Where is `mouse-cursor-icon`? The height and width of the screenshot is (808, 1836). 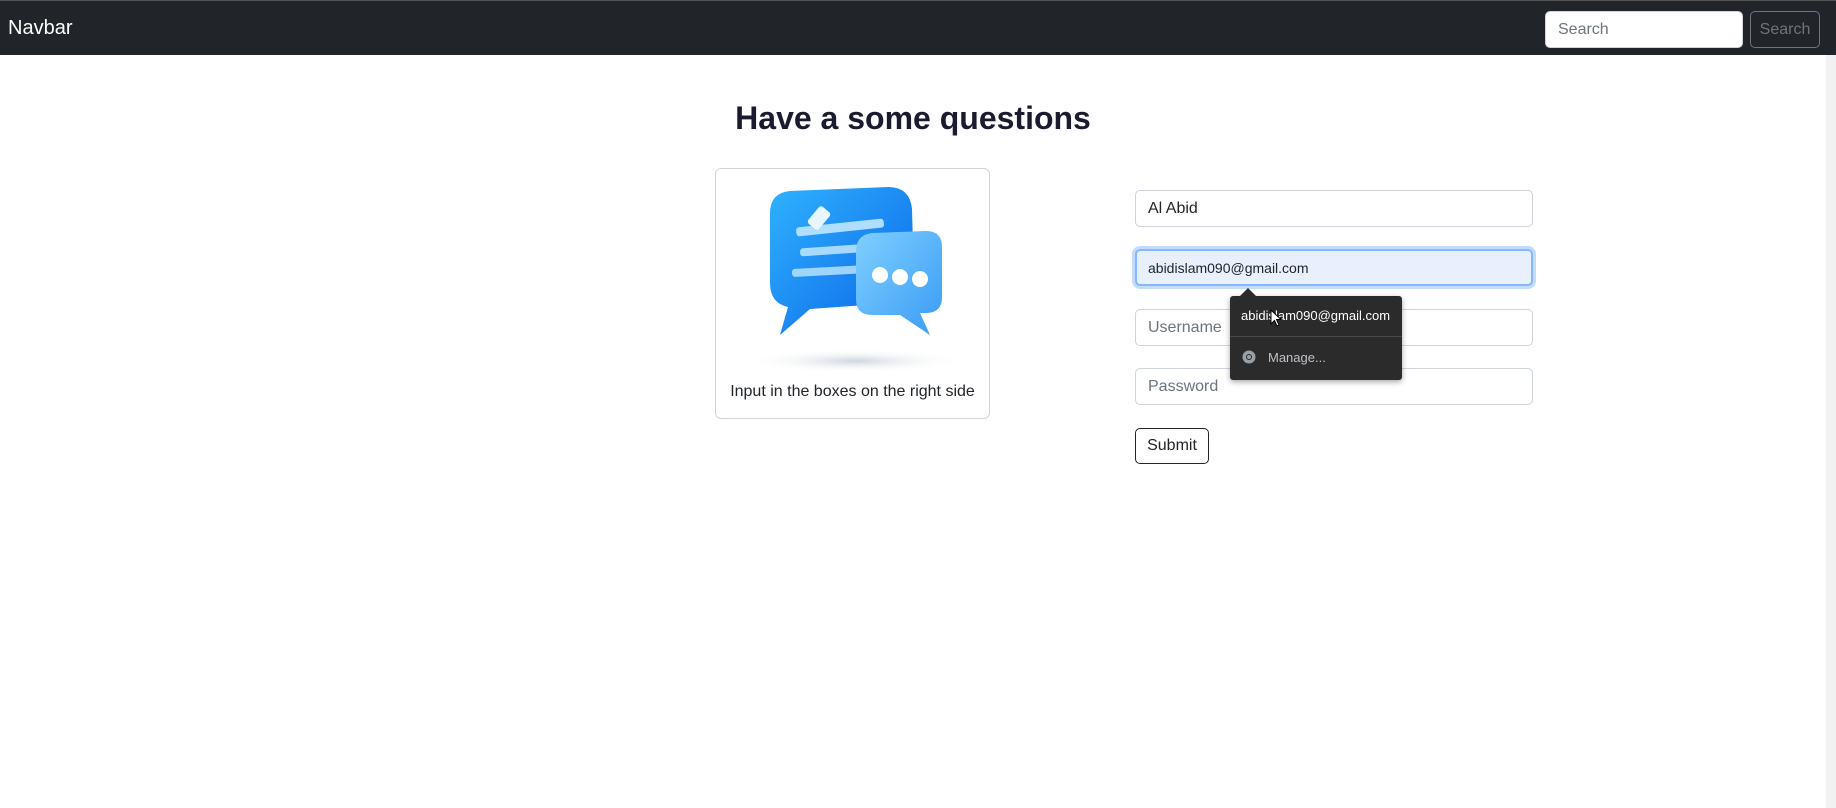 mouse-cursor-icon is located at coordinates (1276, 318).